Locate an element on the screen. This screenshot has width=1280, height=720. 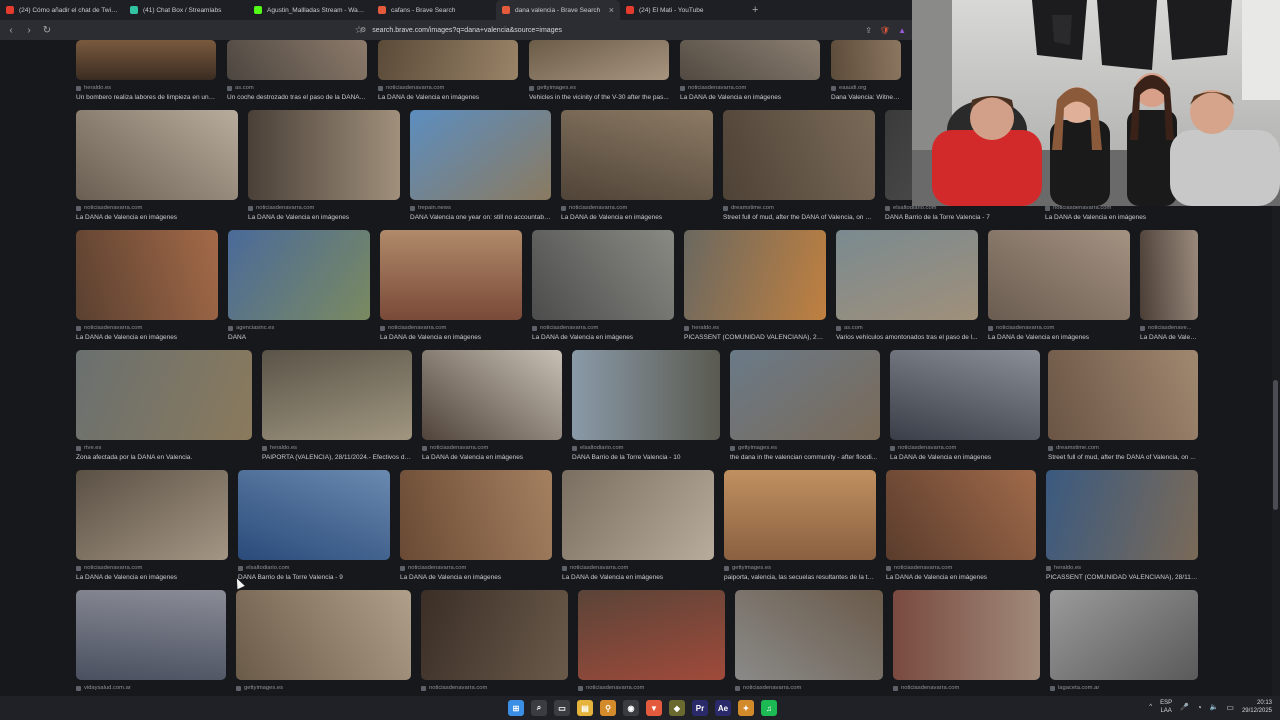
image-source: elsaltodiario.com is located at coordinates (646, 448).